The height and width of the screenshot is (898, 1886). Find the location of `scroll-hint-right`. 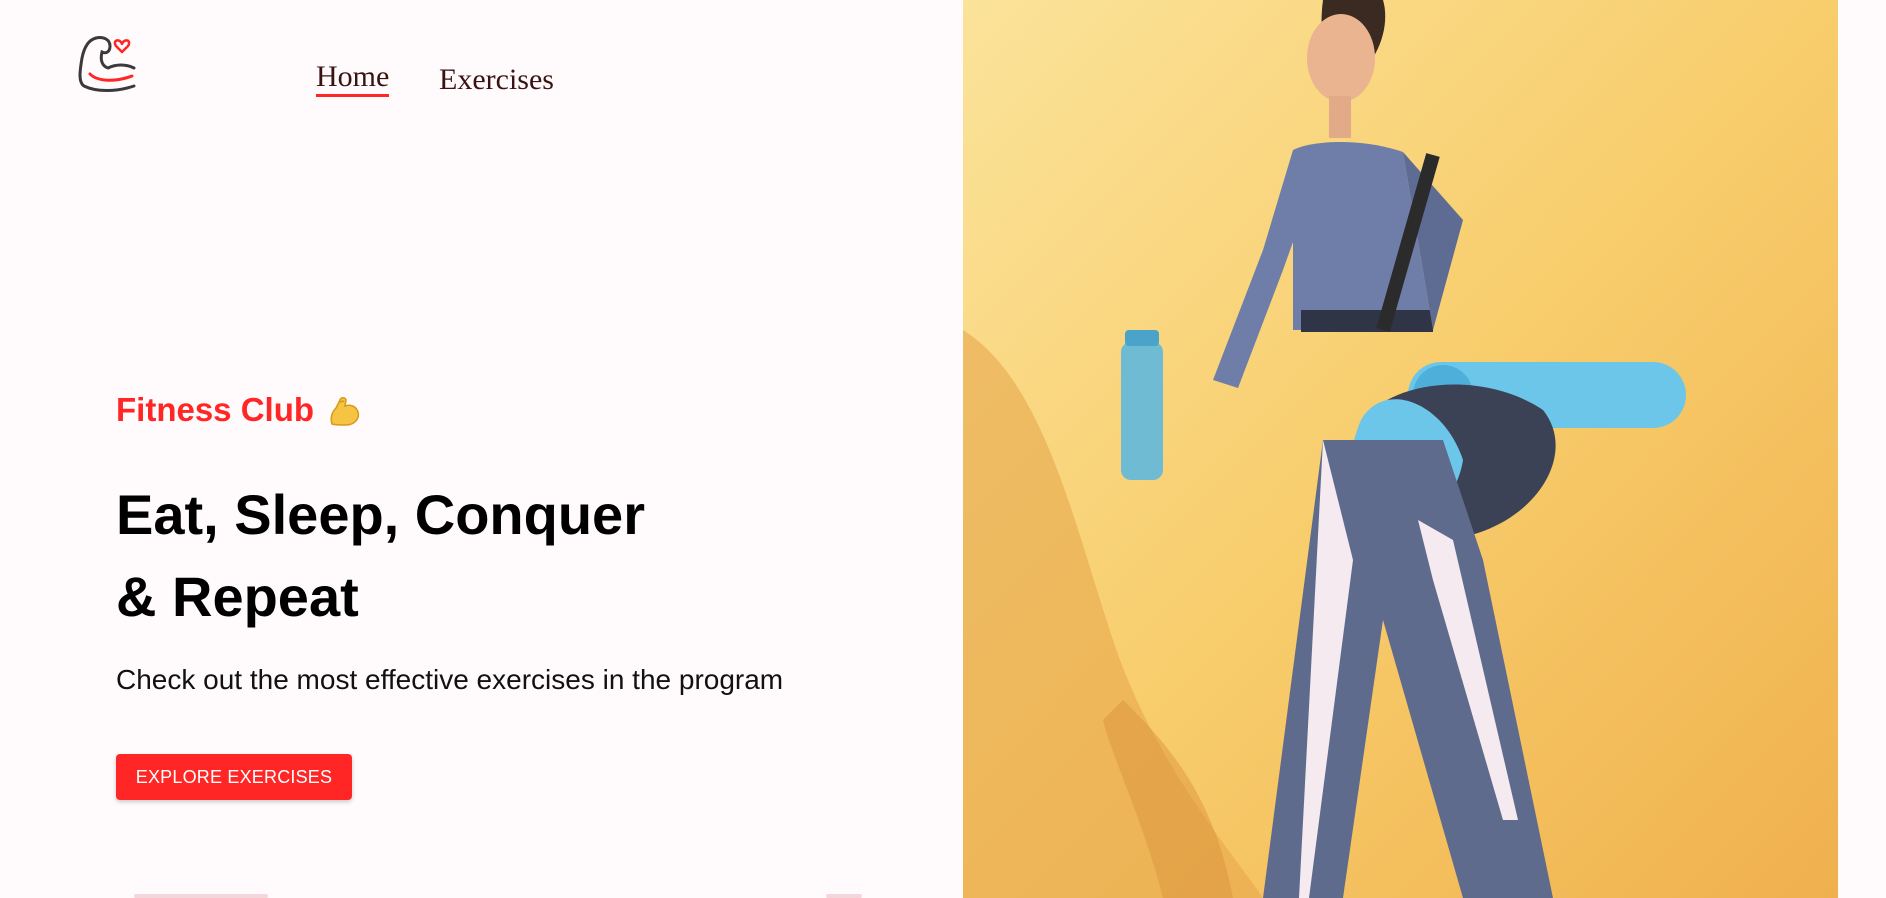

scroll-hint-right is located at coordinates (844, 896).